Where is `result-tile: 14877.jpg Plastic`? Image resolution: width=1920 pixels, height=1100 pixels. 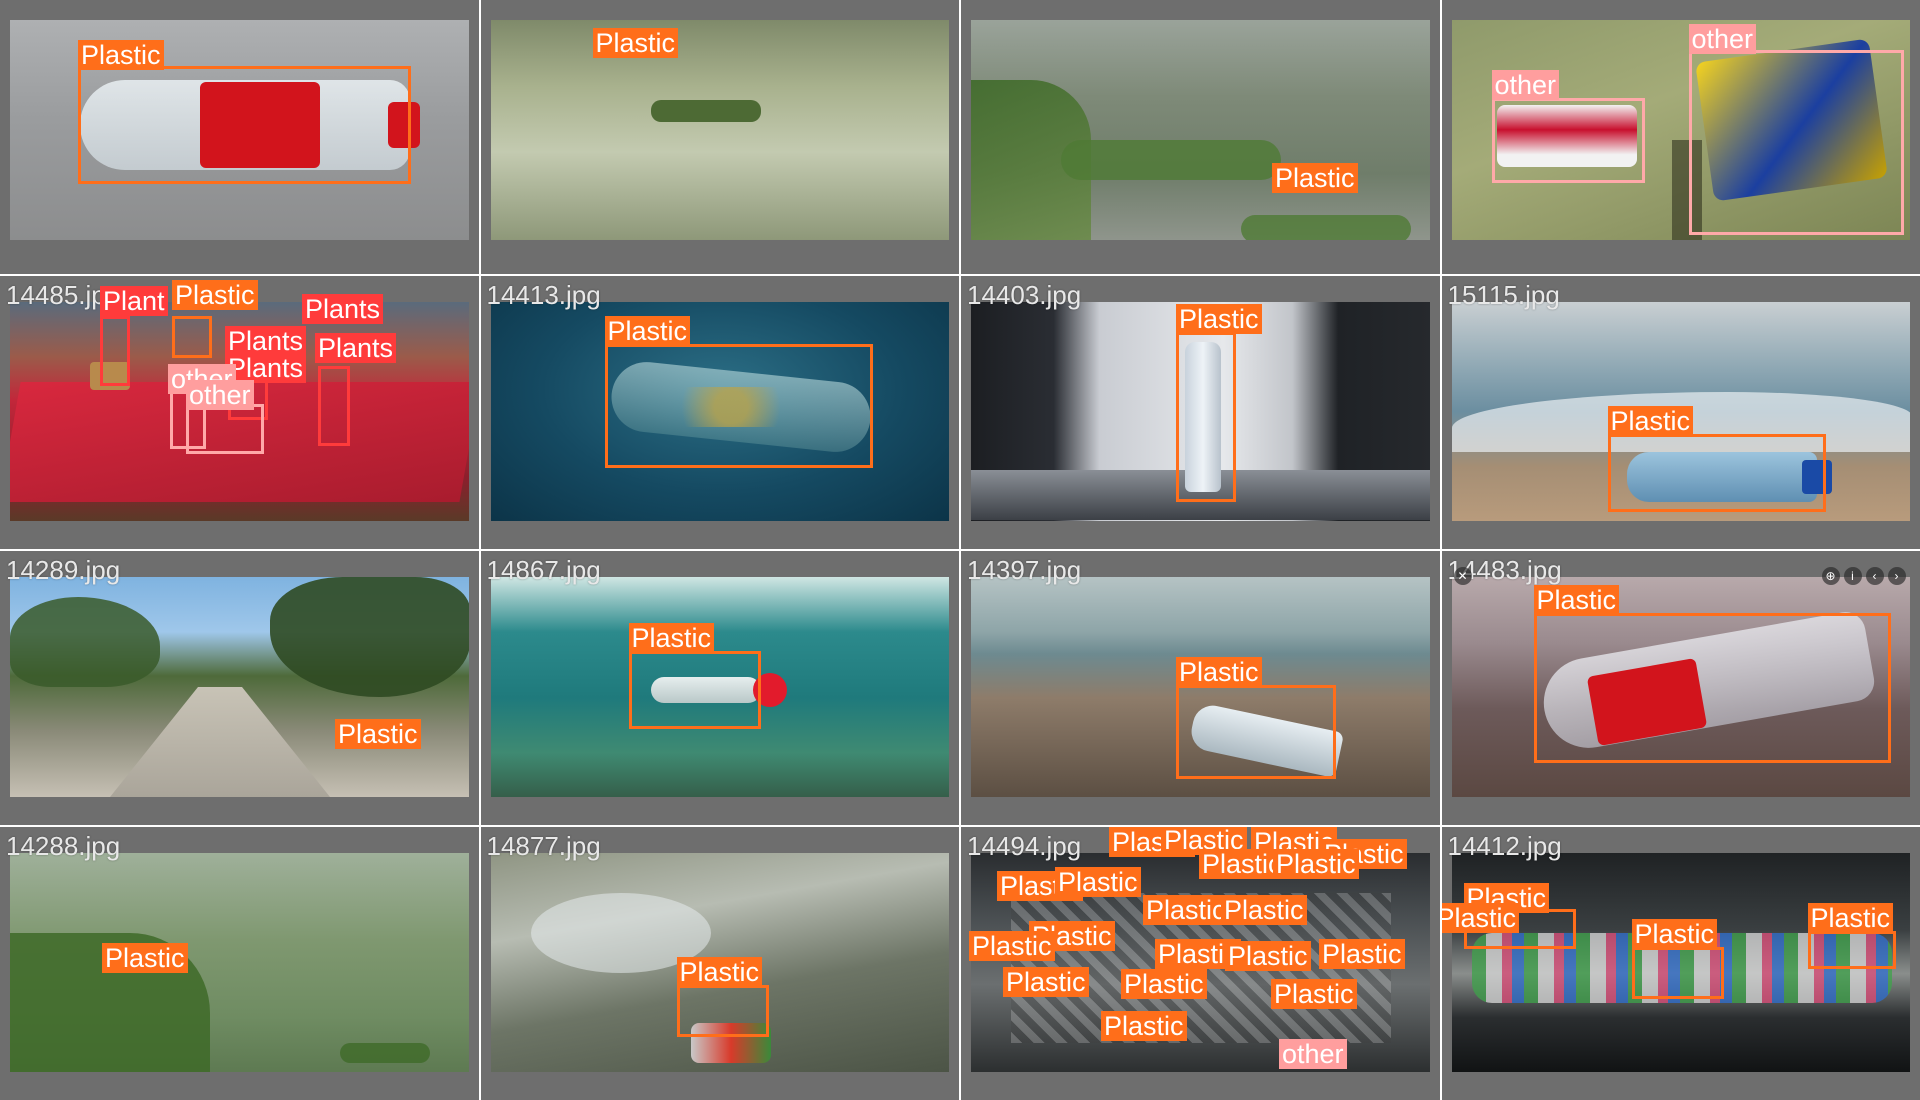
result-tile: 14877.jpg Plastic is located at coordinates (719, 963).